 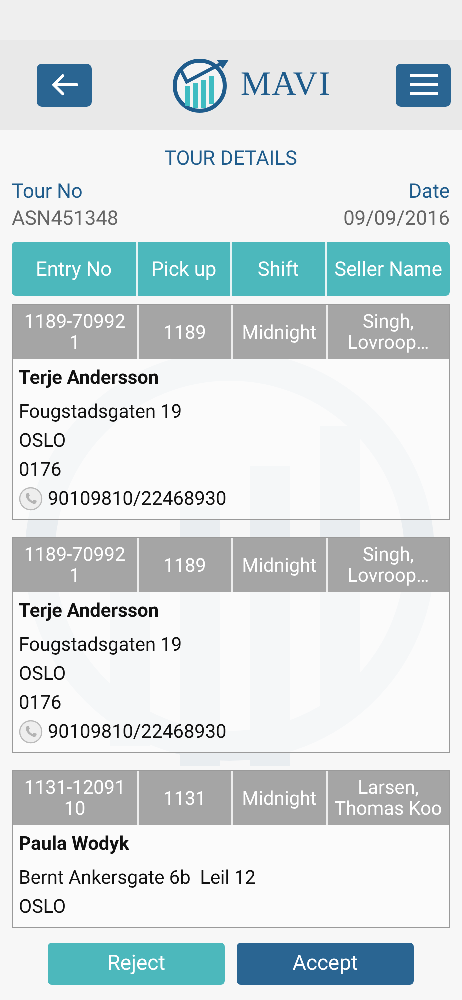 What do you see at coordinates (75, 798) in the screenshot?
I see `table-cell-text: 1131-1209110` at bounding box center [75, 798].